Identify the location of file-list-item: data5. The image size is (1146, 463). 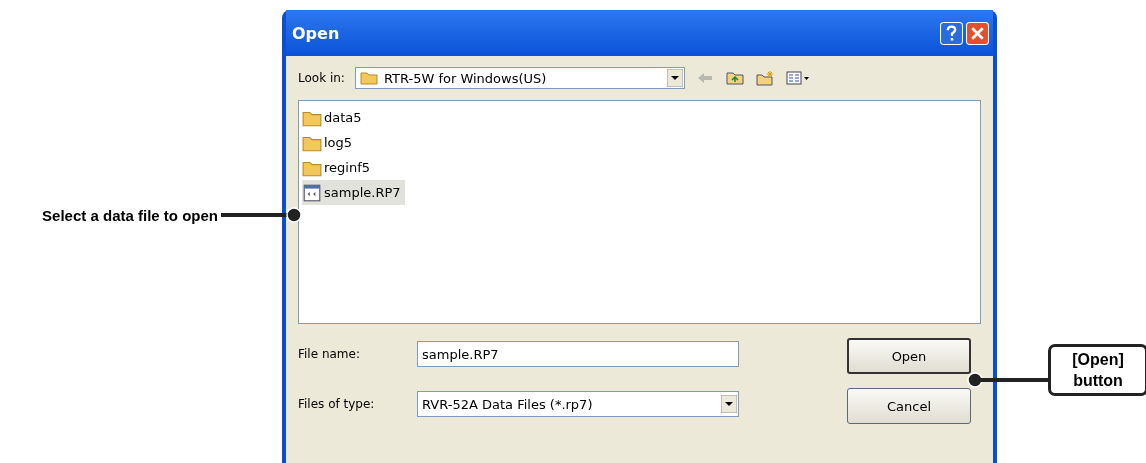
(334, 117).